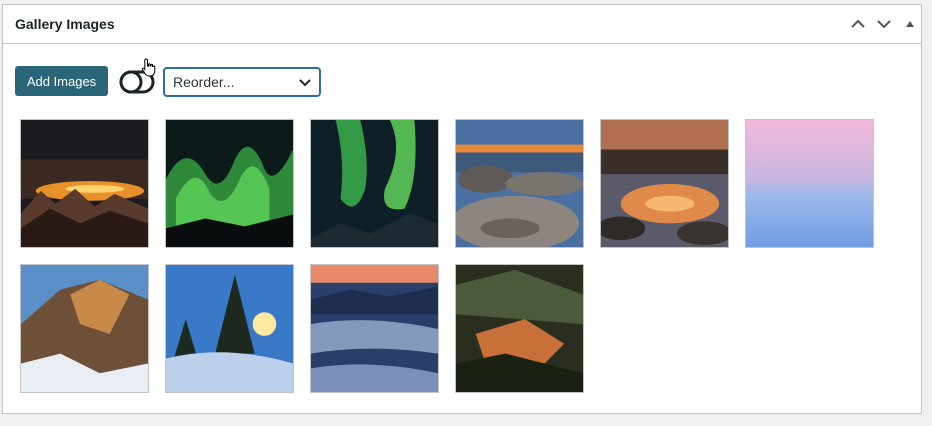 This screenshot has width=932, height=426. I want to click on metabox-header: Gallery Images, so click(462, 24).